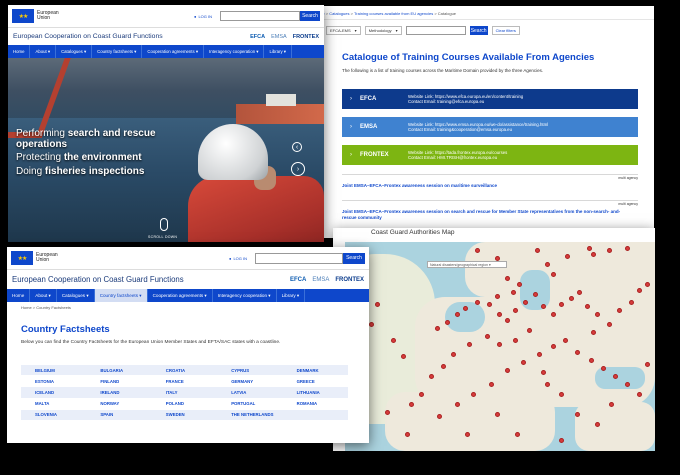 Image resolution: width=680 pixels, height=475 pixels. Describe the element at coordinates (164, 224) in the screenshot. I see `mouse-icon` at that location.